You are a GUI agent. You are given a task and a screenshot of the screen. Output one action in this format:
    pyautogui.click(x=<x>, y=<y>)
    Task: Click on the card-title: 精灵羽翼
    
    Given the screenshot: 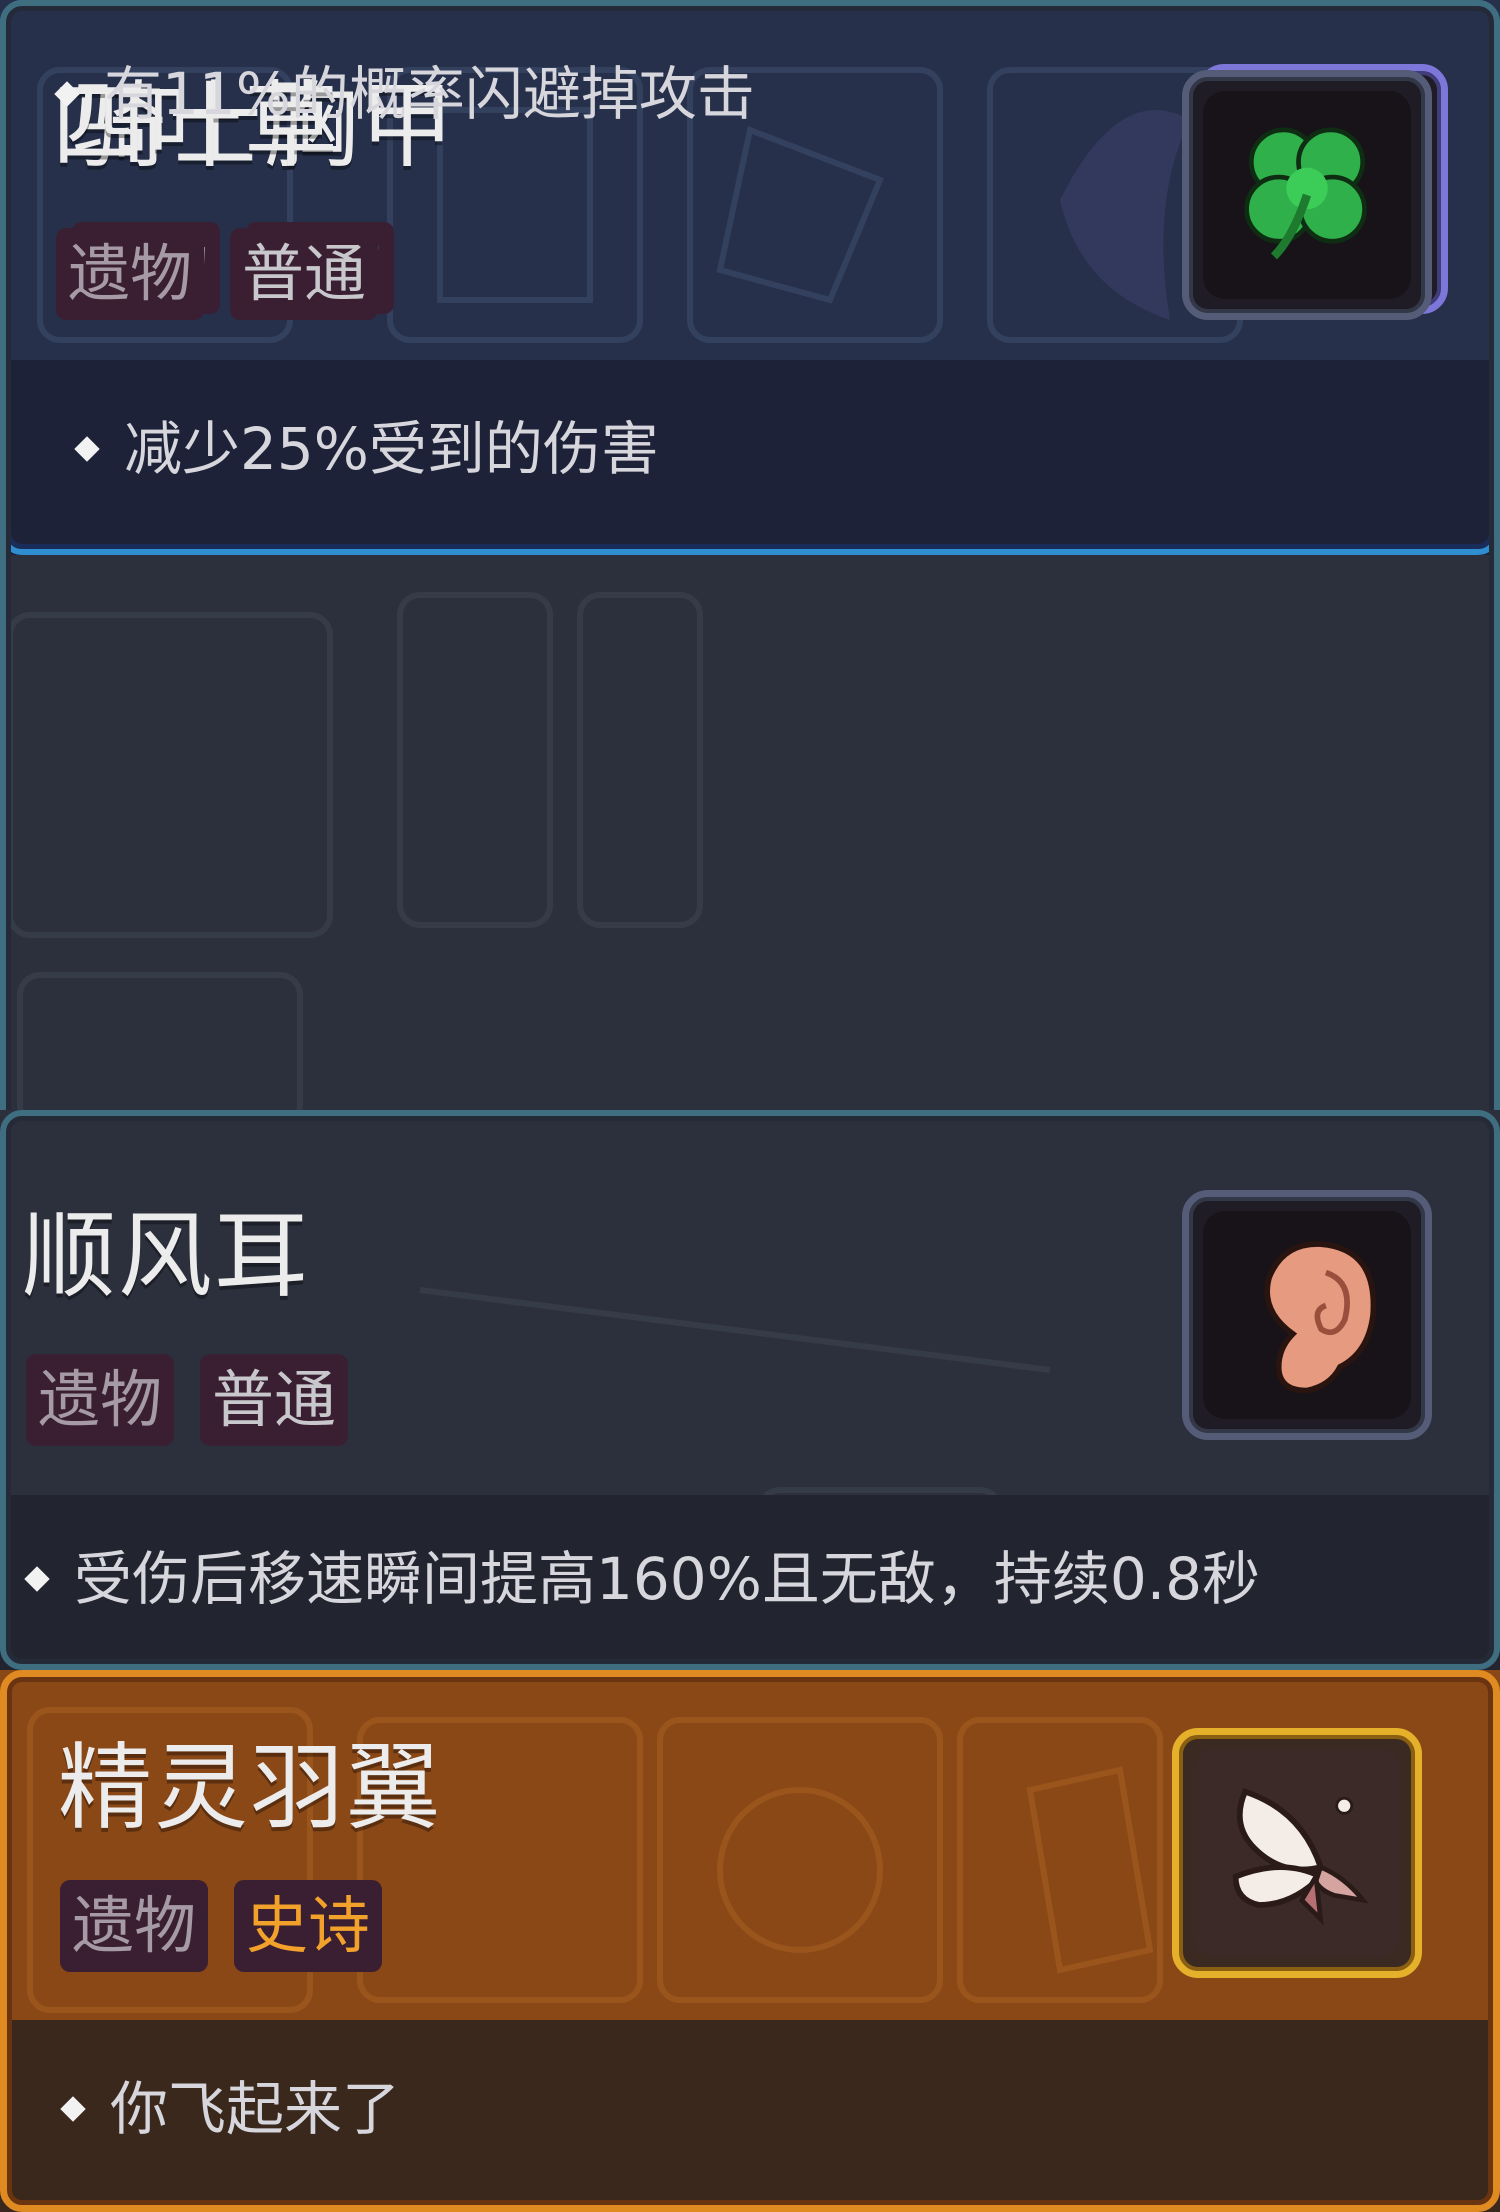 What is the action you would take?
    pyautogui.click(x=250, y=1788)
    